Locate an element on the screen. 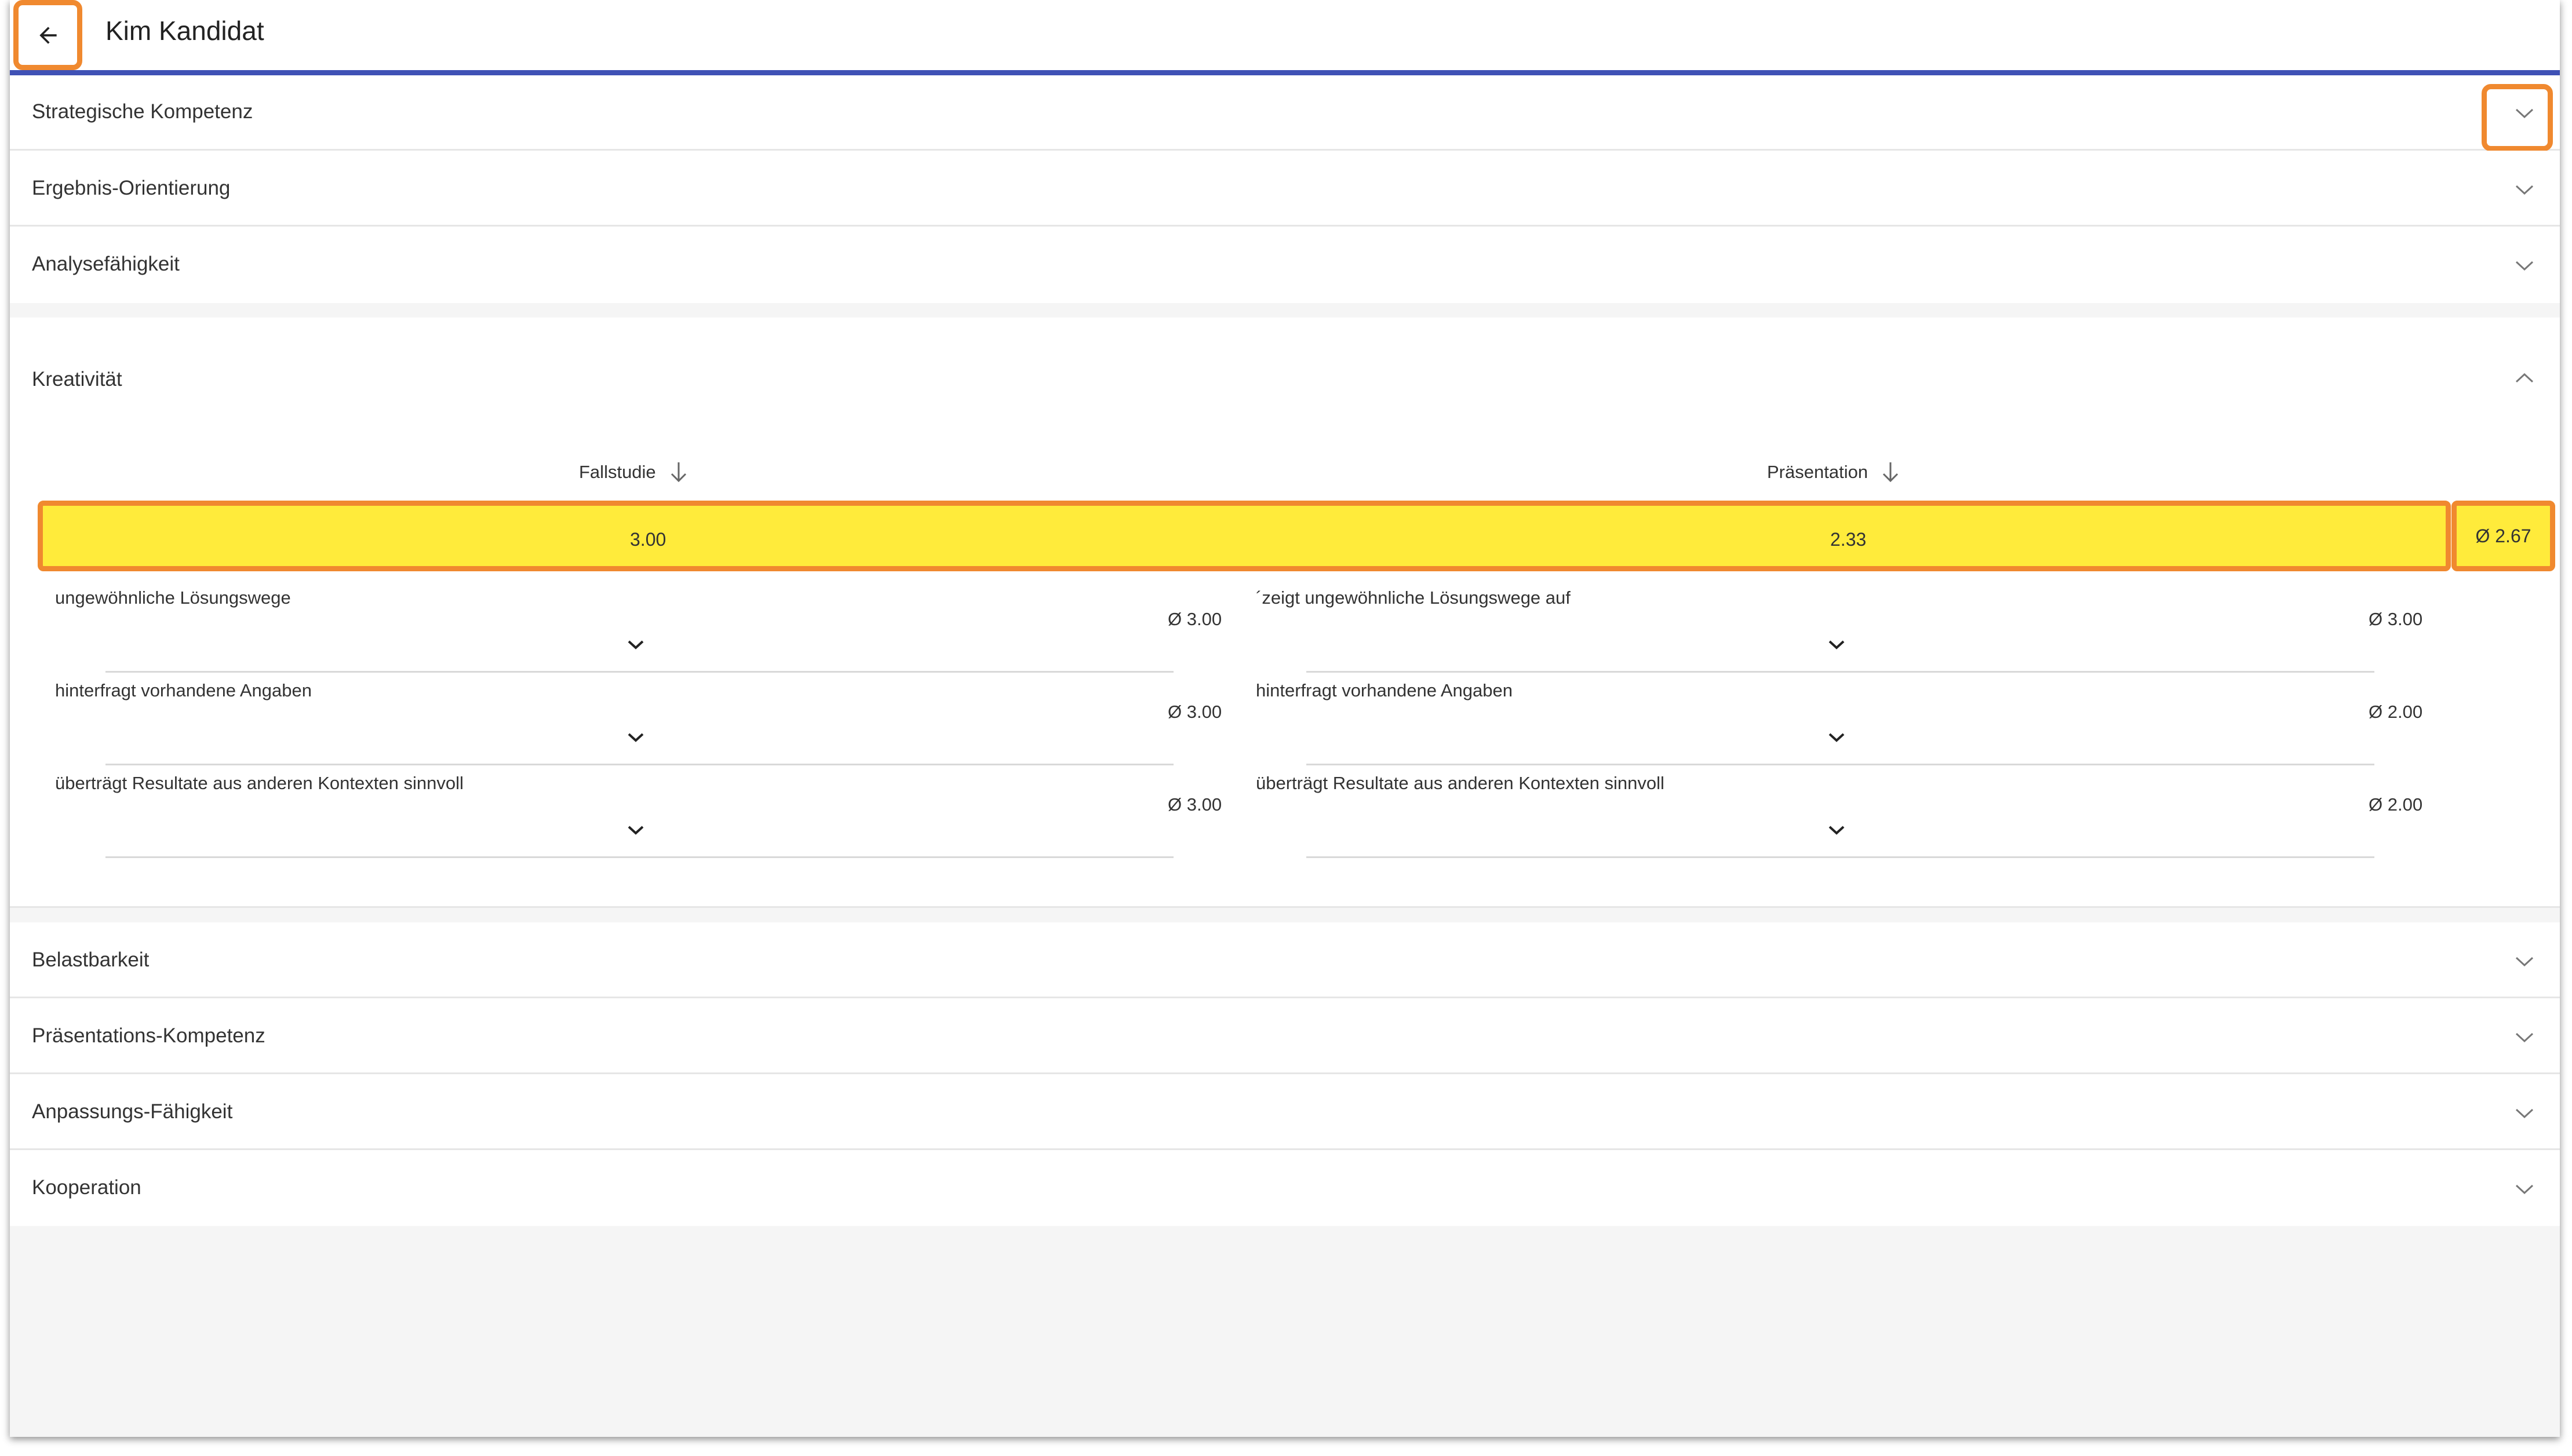 Image resolution: width=2572 pixels, height=1456 pixels. panel-title: Analysefähigkeit is located at coordinates (106, 264).